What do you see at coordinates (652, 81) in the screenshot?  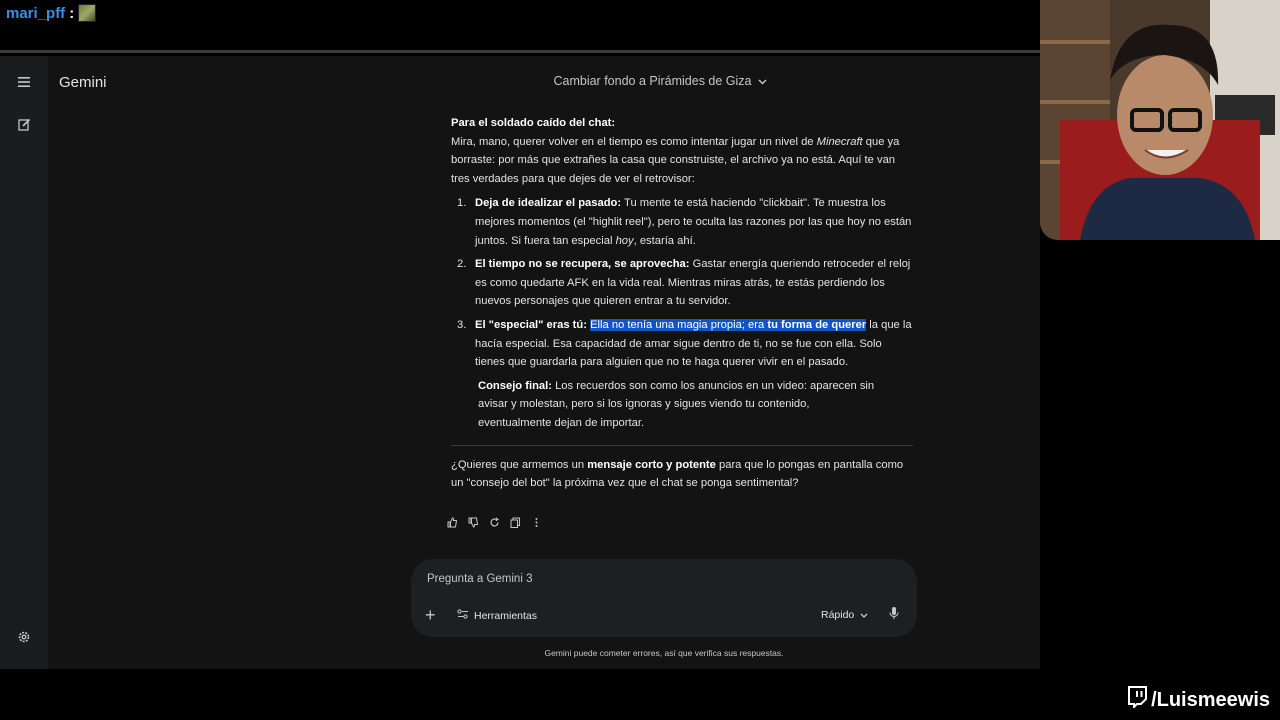 I see `conversation-title: Cambiar fondo a Pirámides de Giza` at bounding box center [652, 81].